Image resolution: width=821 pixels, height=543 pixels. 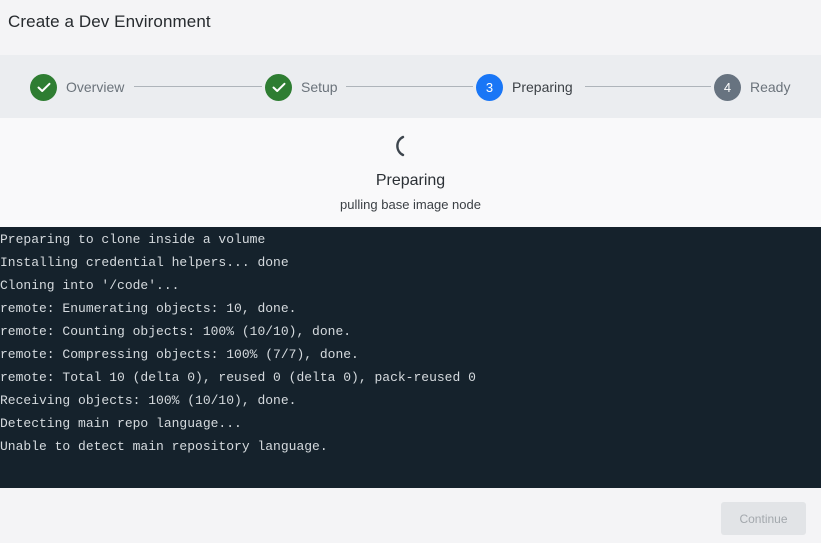 I want to click on step-ready: 4 Ready, so click(x=752, y=87).